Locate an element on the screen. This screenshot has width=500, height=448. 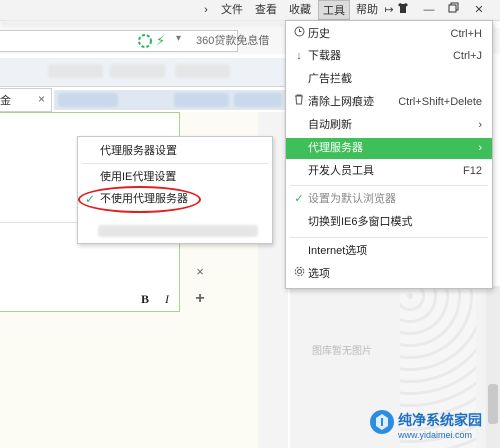
proxy-menu-item-settings: 代理服务器设置 is located at coordinates (175, 151).